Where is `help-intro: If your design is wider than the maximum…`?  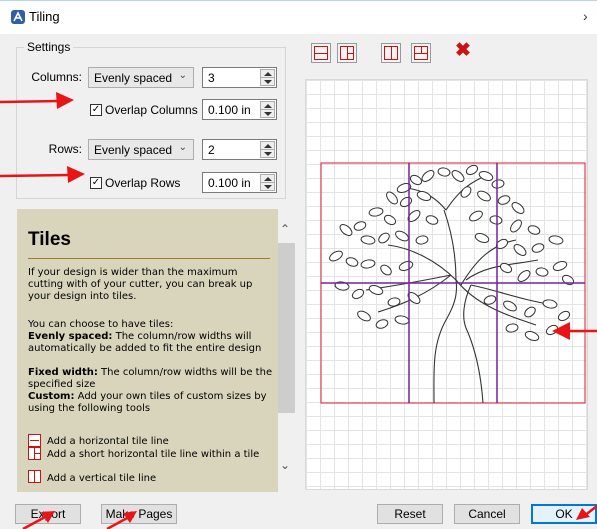 help-intro: If your design is wider than the maximum… is located at coordinates (140, 284).